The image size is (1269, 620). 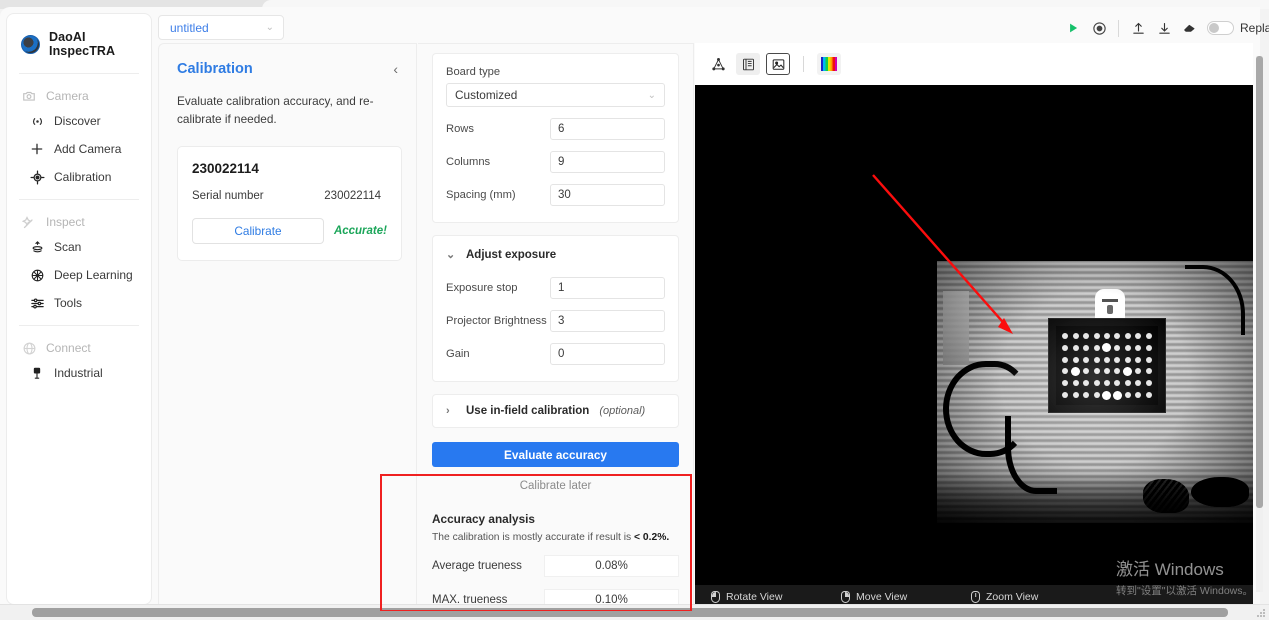 I want to click on mouse-right-button-icon, so click(x=845, y=597).